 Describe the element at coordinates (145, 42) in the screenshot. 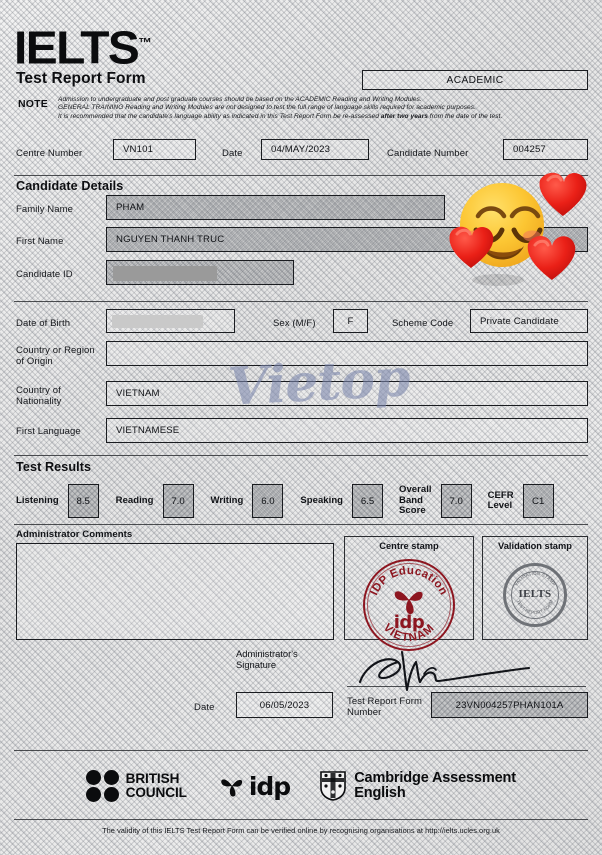

I see `trademark-icon: ™` at that location.